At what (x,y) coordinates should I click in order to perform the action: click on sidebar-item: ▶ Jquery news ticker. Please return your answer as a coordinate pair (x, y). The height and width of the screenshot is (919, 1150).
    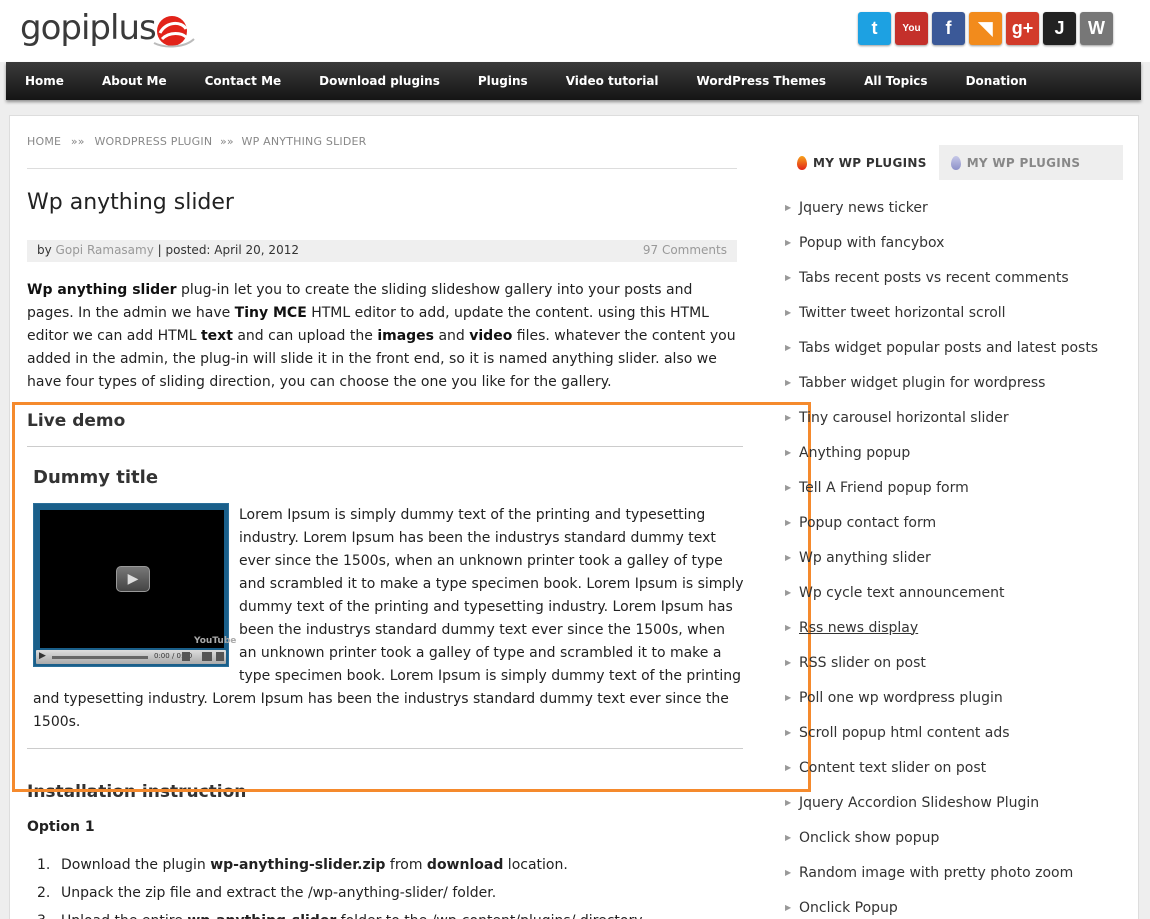
    Looking at the image, I should click on (955, 207).